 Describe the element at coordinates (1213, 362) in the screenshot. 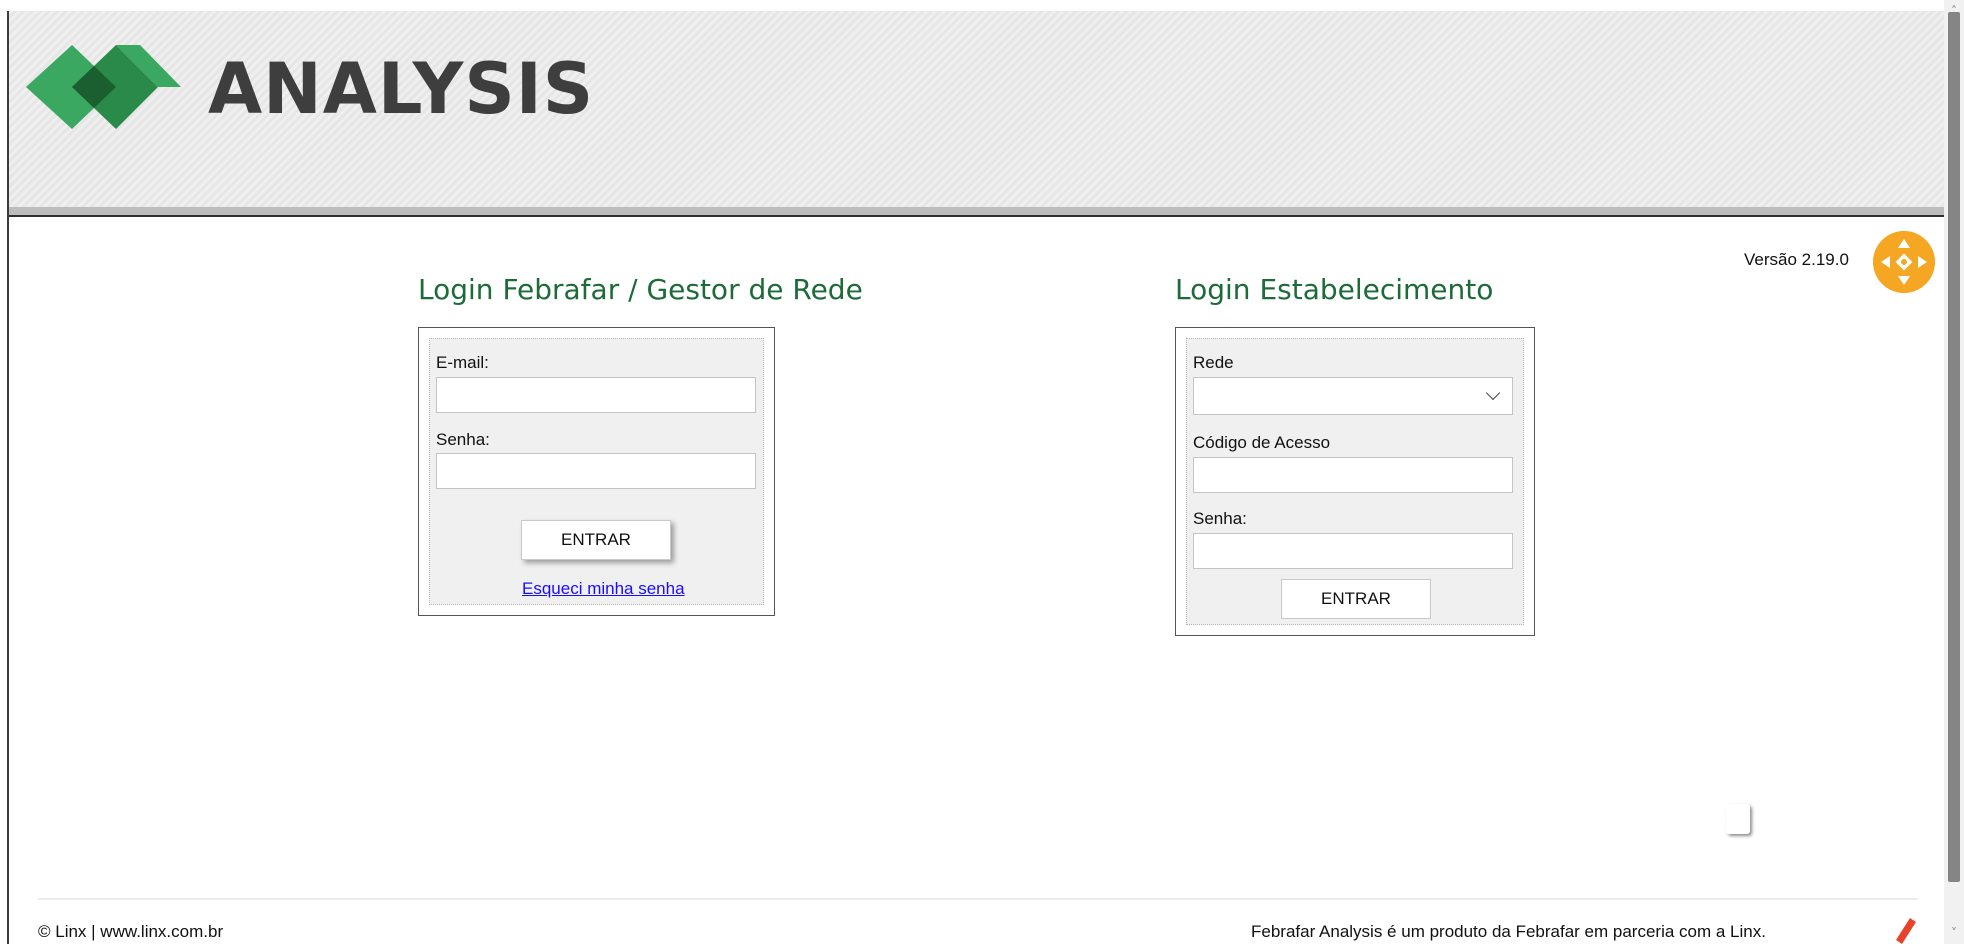

I see `rede-label: Rede` at that location.